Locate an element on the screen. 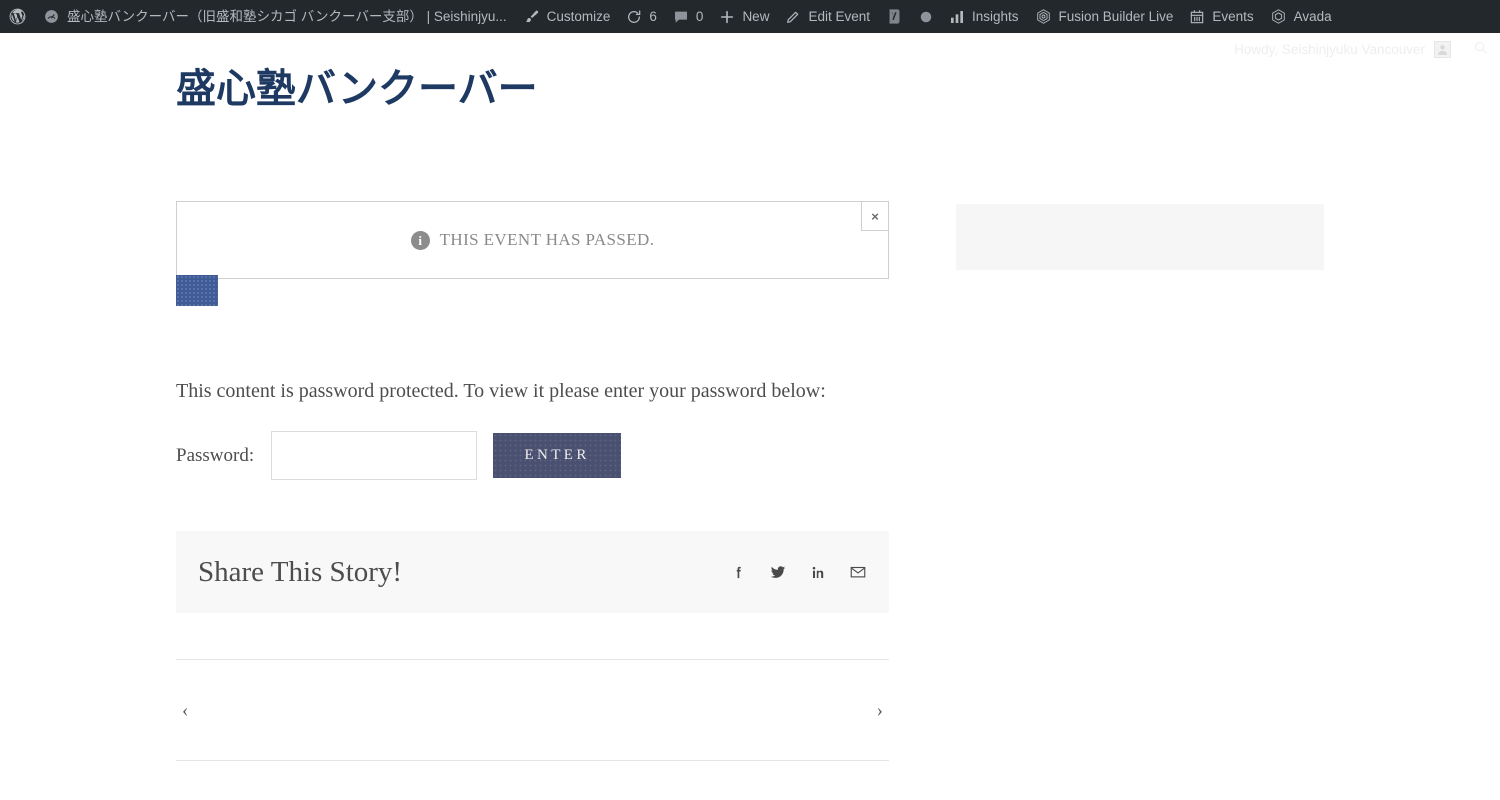 This screenshot has height=800, width=1500. admin-bar-updates: 6 is located at coordinates (641, 16).